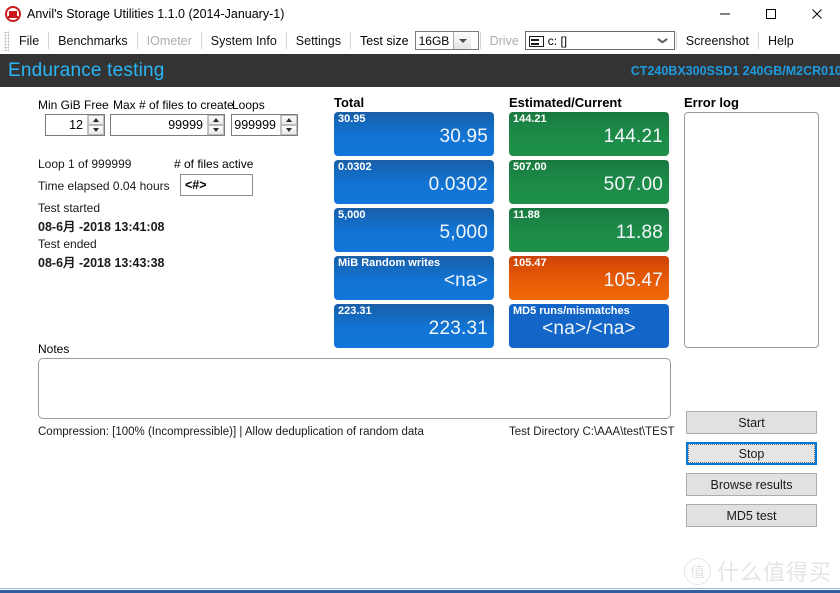  I want to click on menu-item-settings: Settings, so click(318, 41).